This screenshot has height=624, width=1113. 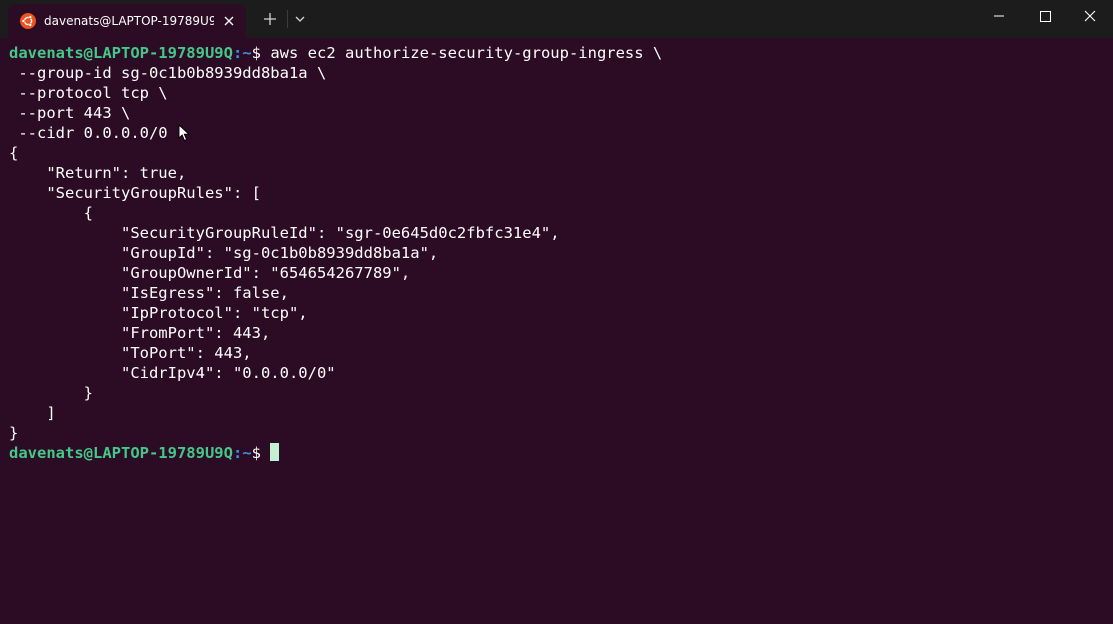 What do you see at coordinates (184, 132) in the screenshot?
I see `mouse-pointer-icon` at bounding box center [184, 132].